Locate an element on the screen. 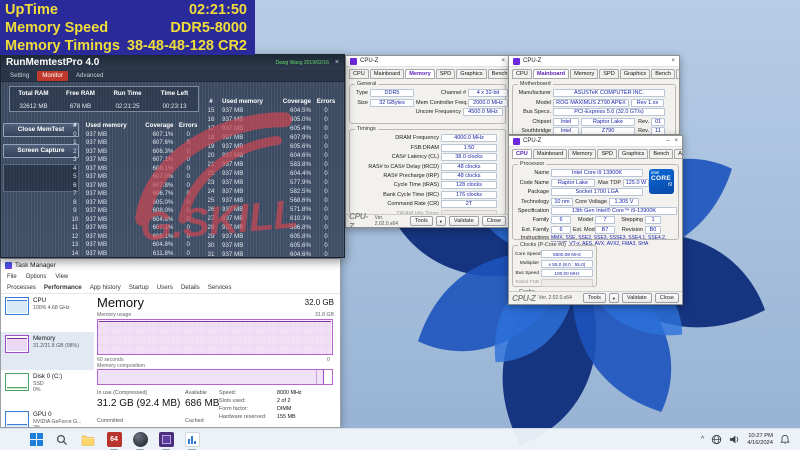  osd-row-uptime: UpTime 02:21:50 is located at coordinates (126, 10).